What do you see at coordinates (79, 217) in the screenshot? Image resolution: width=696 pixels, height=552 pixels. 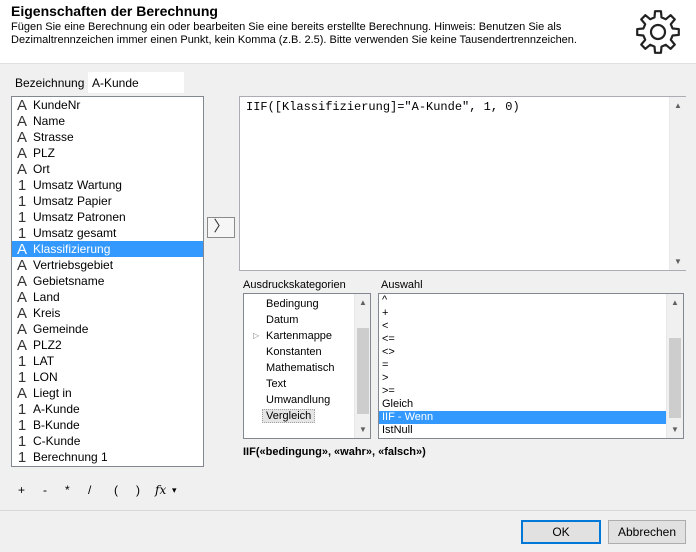 I see `field-label: Umsatz Patronen` at bounding box center [79, 217].